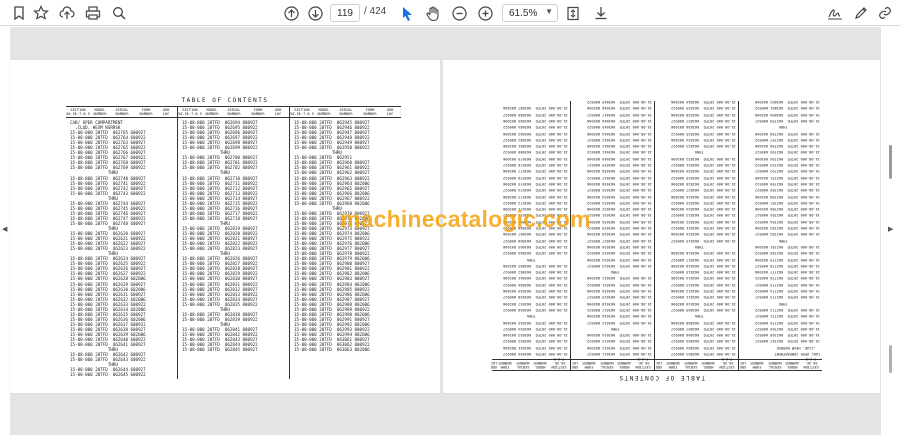 The image size is (900, 435). I want to click on zoom-out-icon, so click(459, 13).